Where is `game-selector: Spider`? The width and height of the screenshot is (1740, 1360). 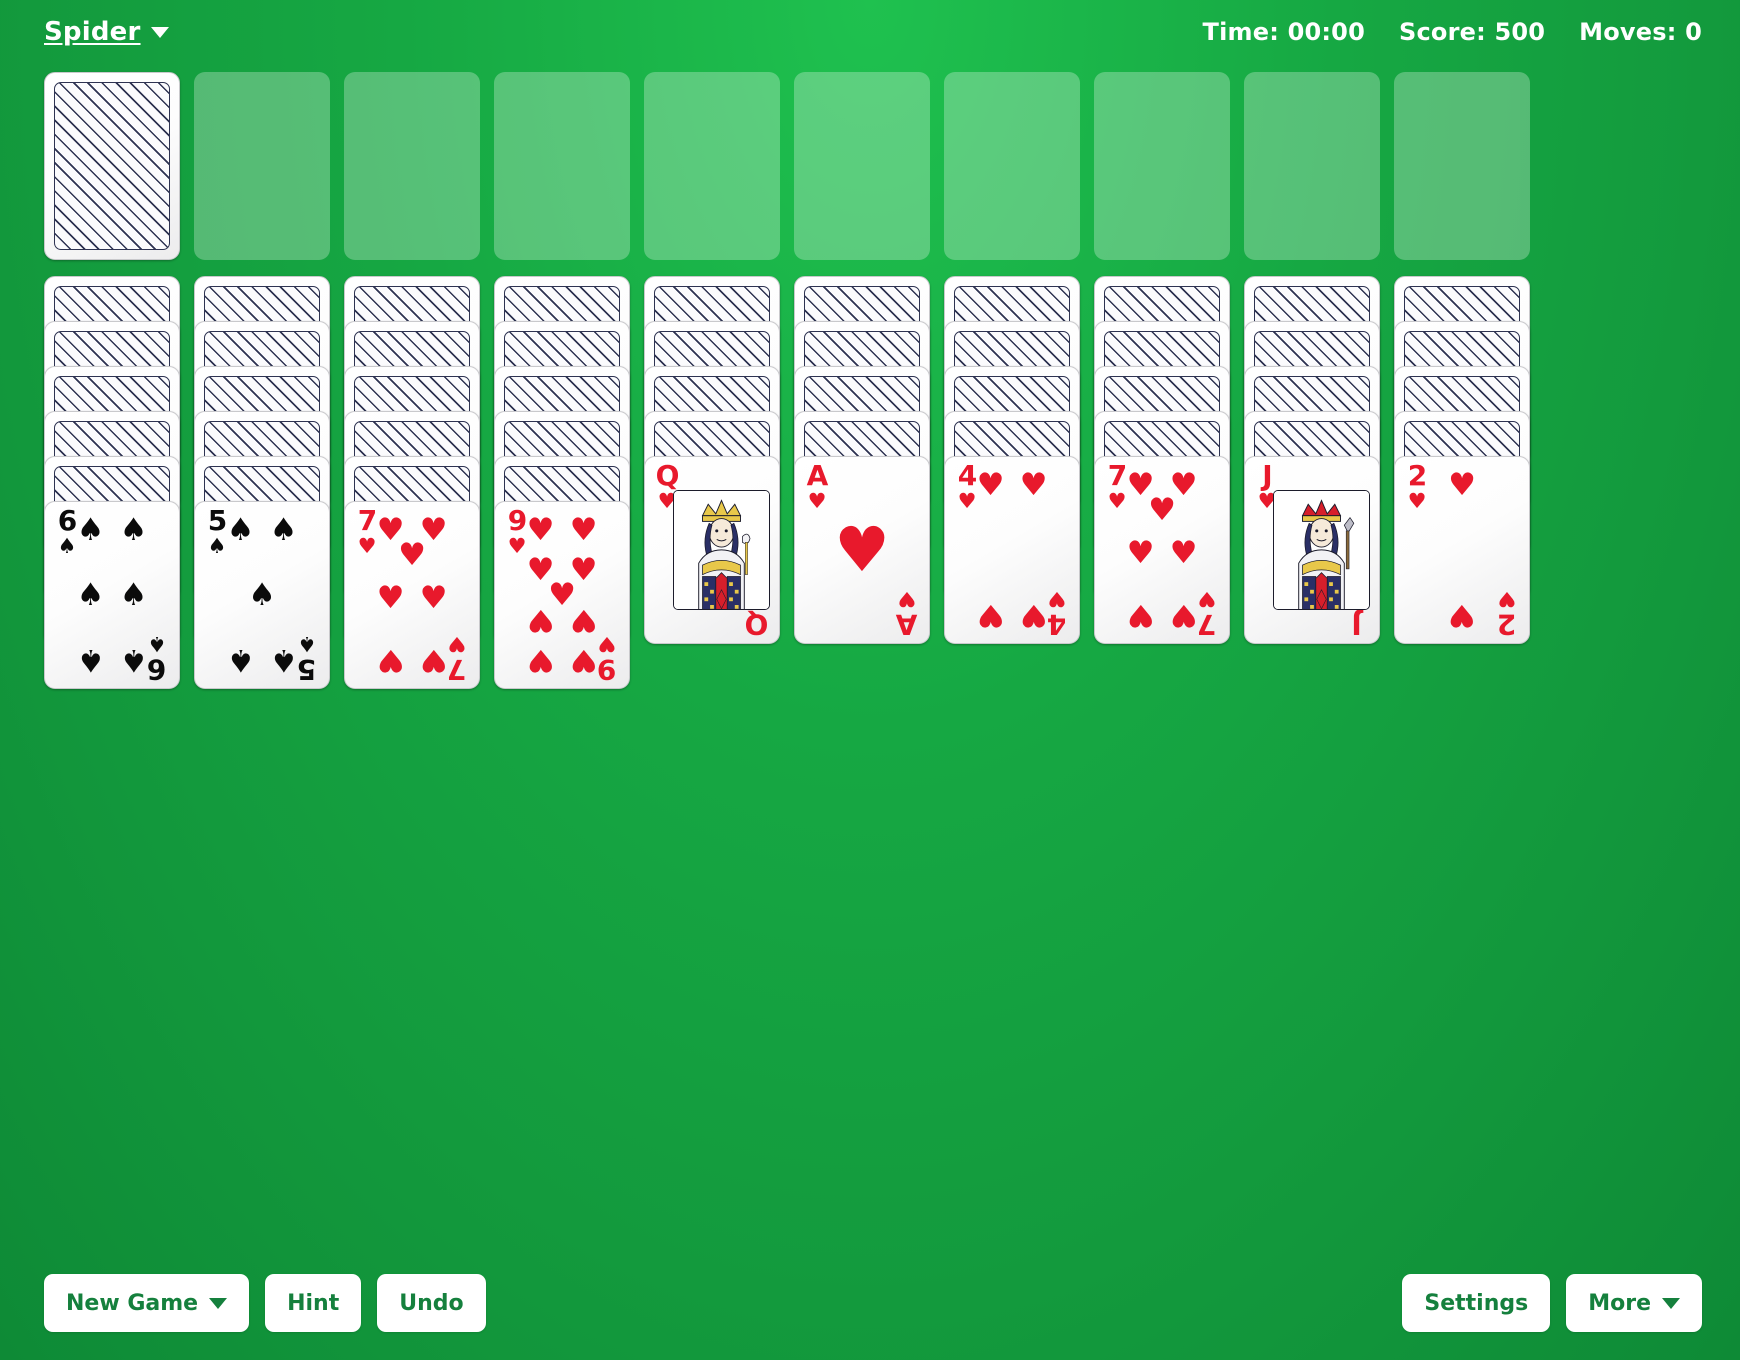 game-selector: Spider is located at coordinates (106, 32).